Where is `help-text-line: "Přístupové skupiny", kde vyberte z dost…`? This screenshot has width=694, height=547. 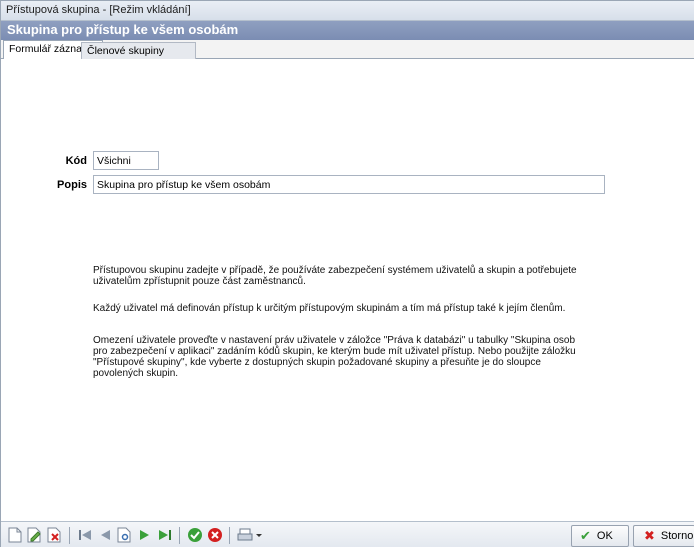 help-text-line: "Přístupové skupiny", kde vyberte z dost… is located at coordinates (317, 362).